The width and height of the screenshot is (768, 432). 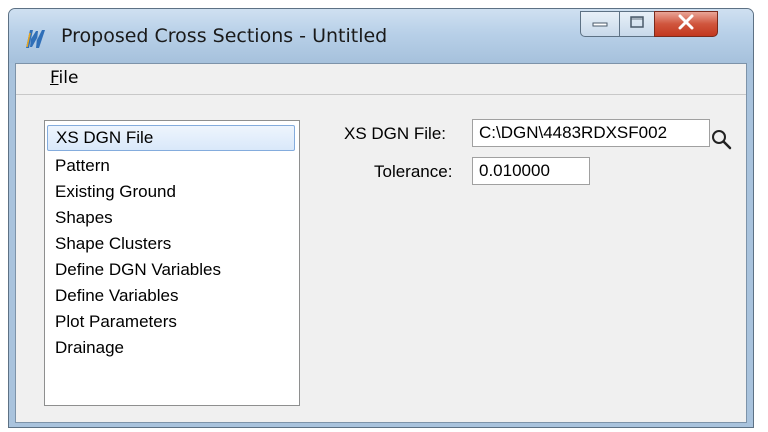 What do you see at coordinates (171, 322) in the screenshot?
I see `list-item-plot-parameters: Plot Parameters` at bounding box center [171, 322].